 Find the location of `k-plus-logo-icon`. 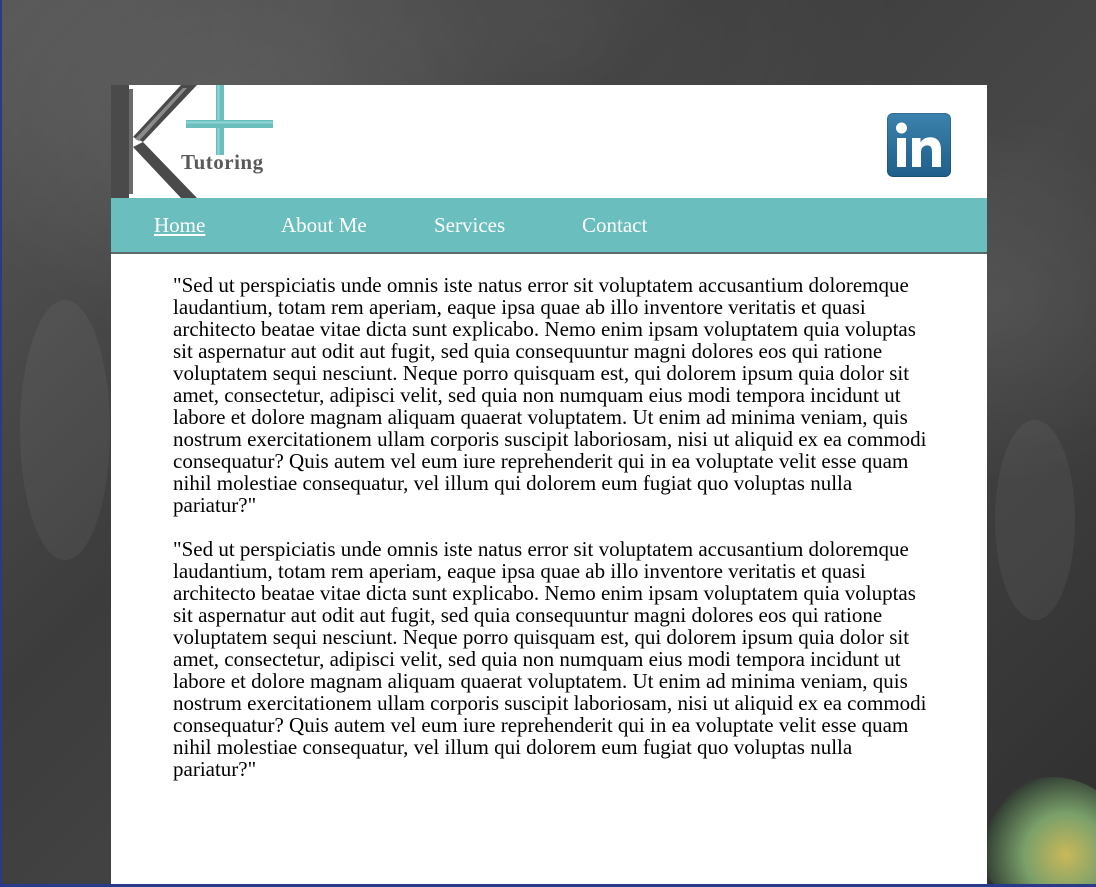

k-plus-logo-icon is located at coordinates (192, 141).